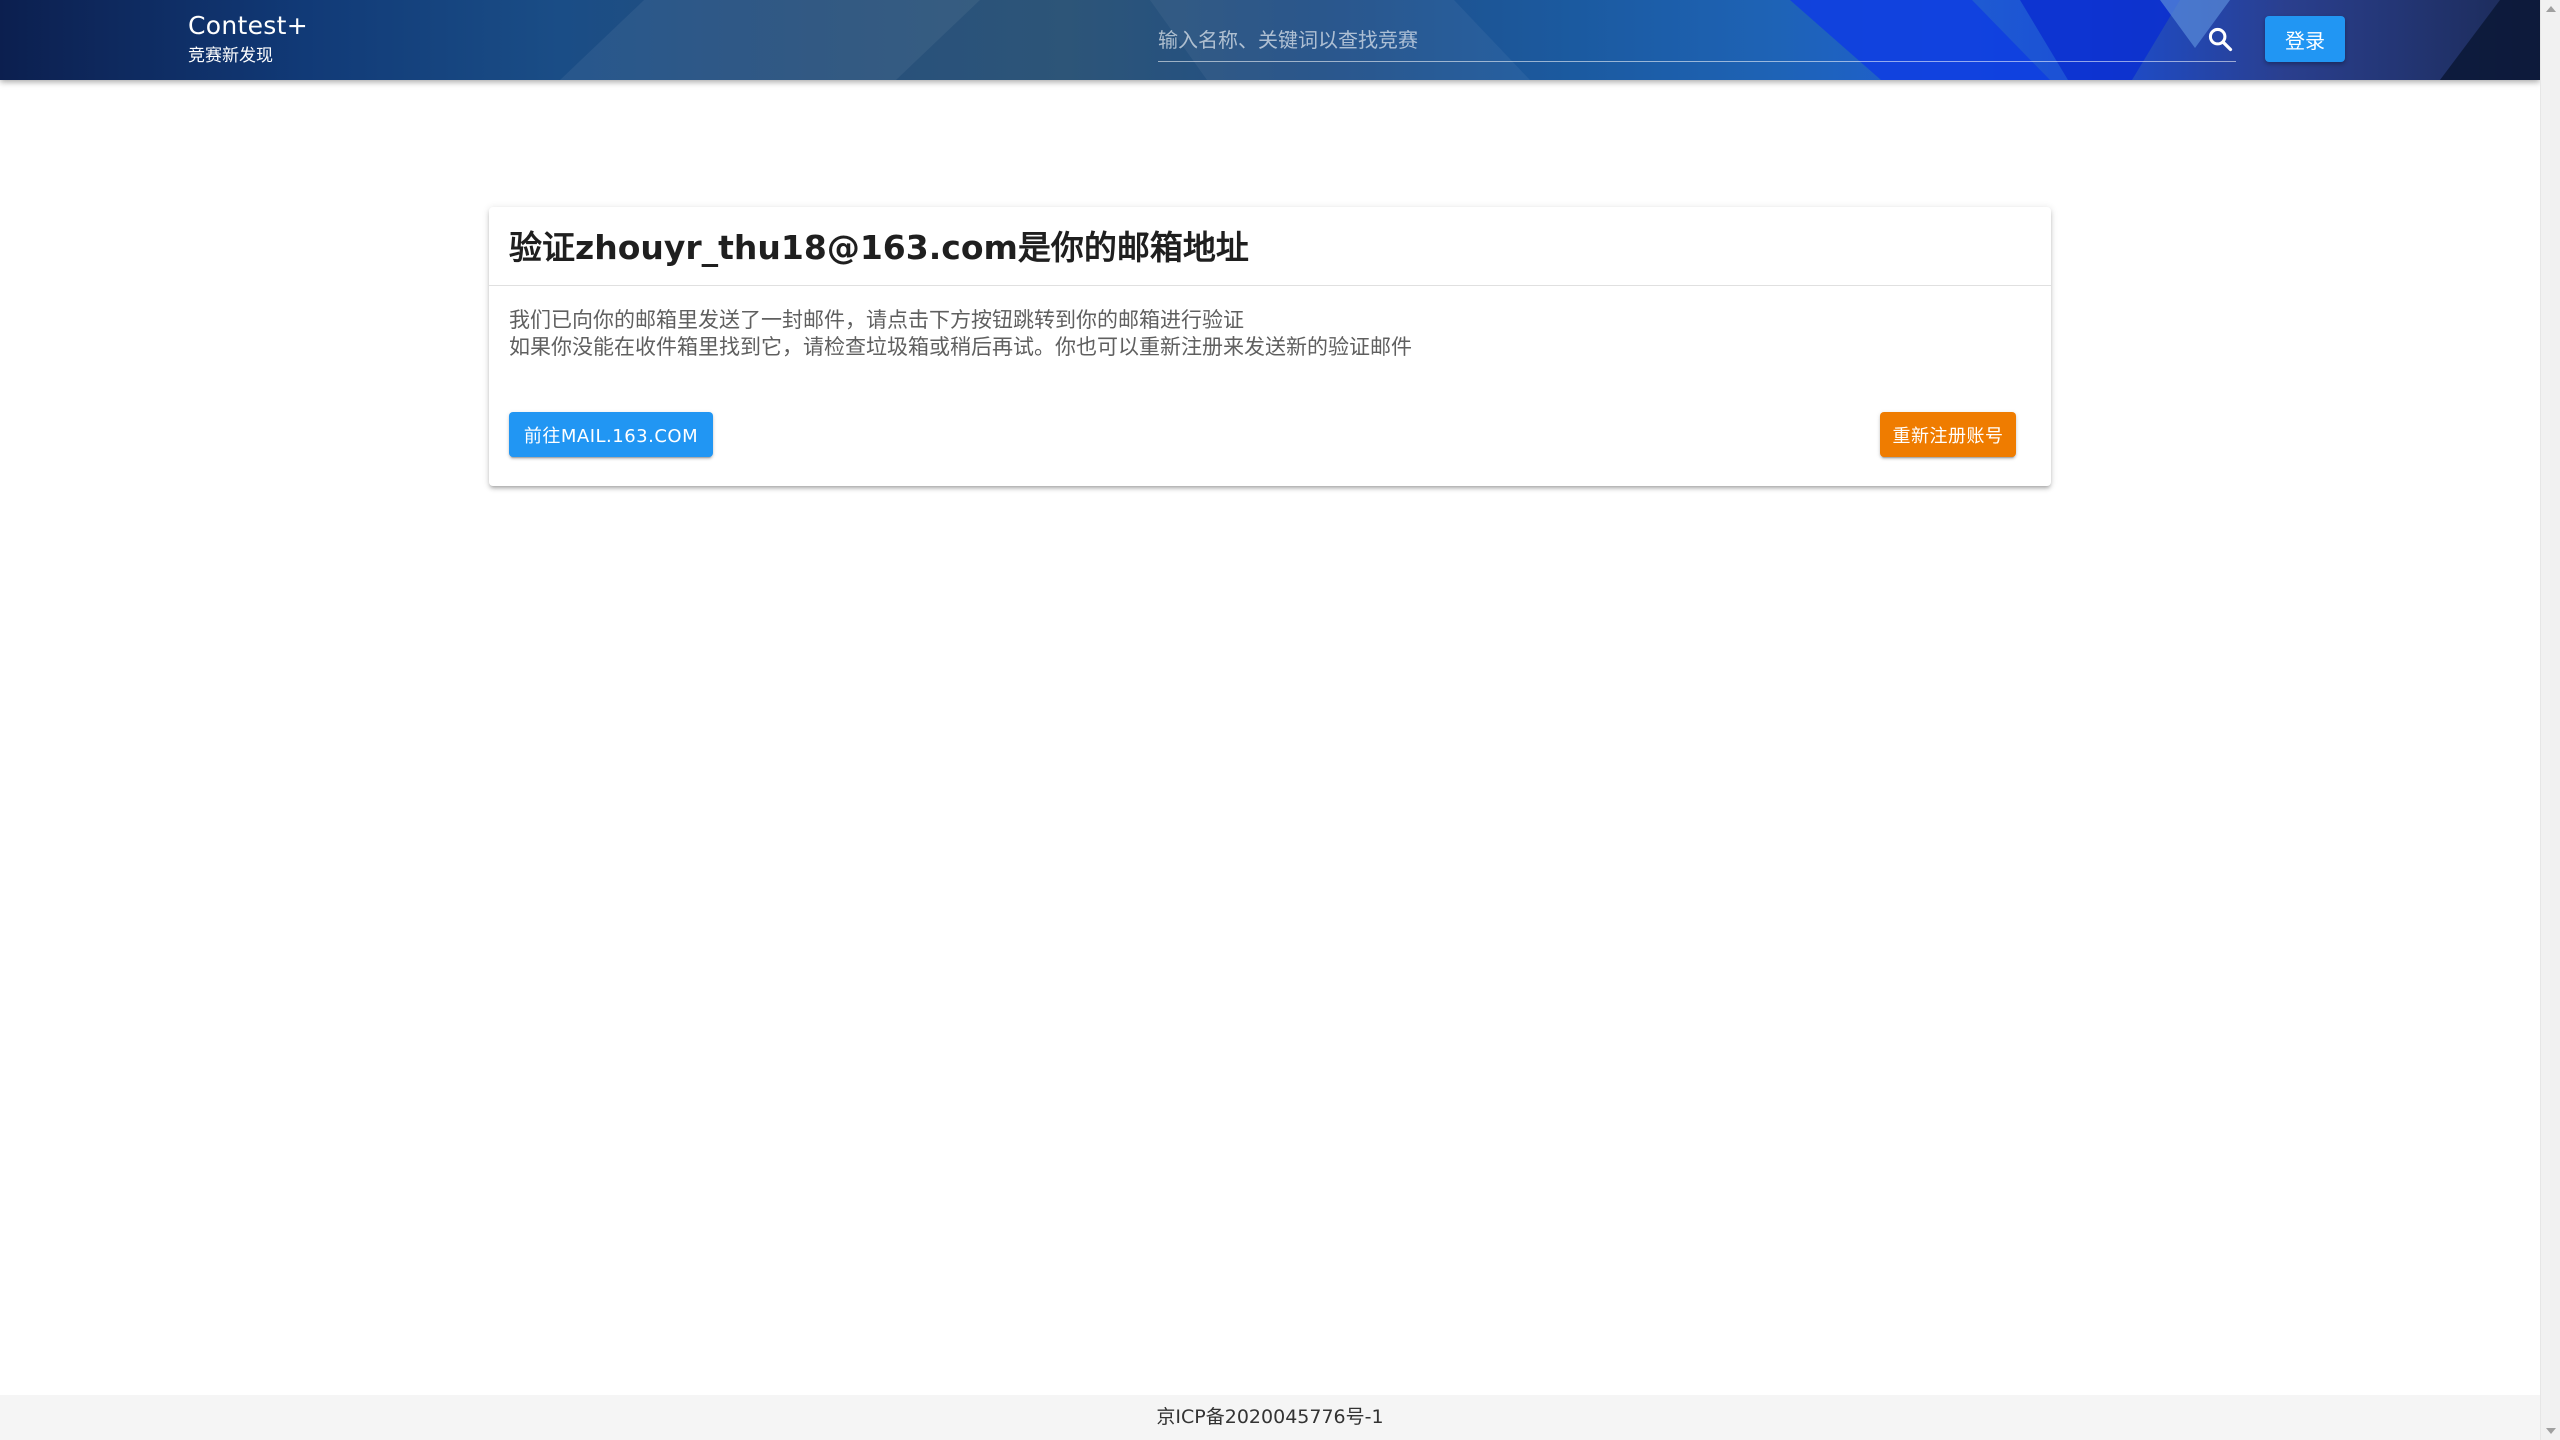  I want to click on vertical-scrollbar, so click(2550, 720).